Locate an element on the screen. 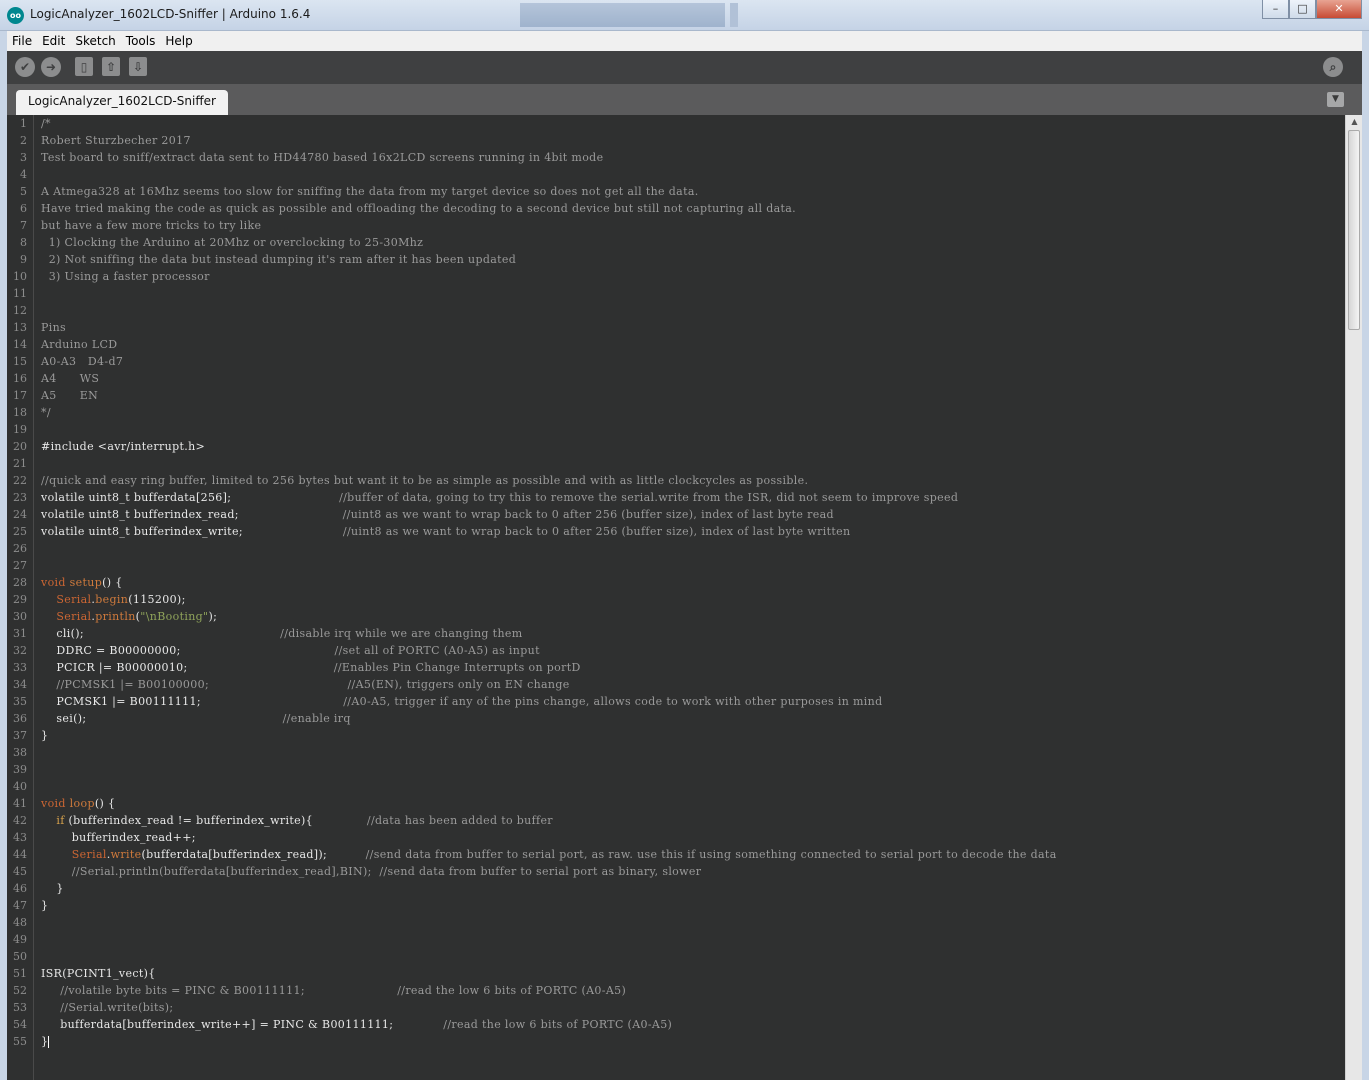 The height and width of the screenshot is (1080, 1369). code-line: but have a few more tricks to try like is located at coordinates (151, 225).